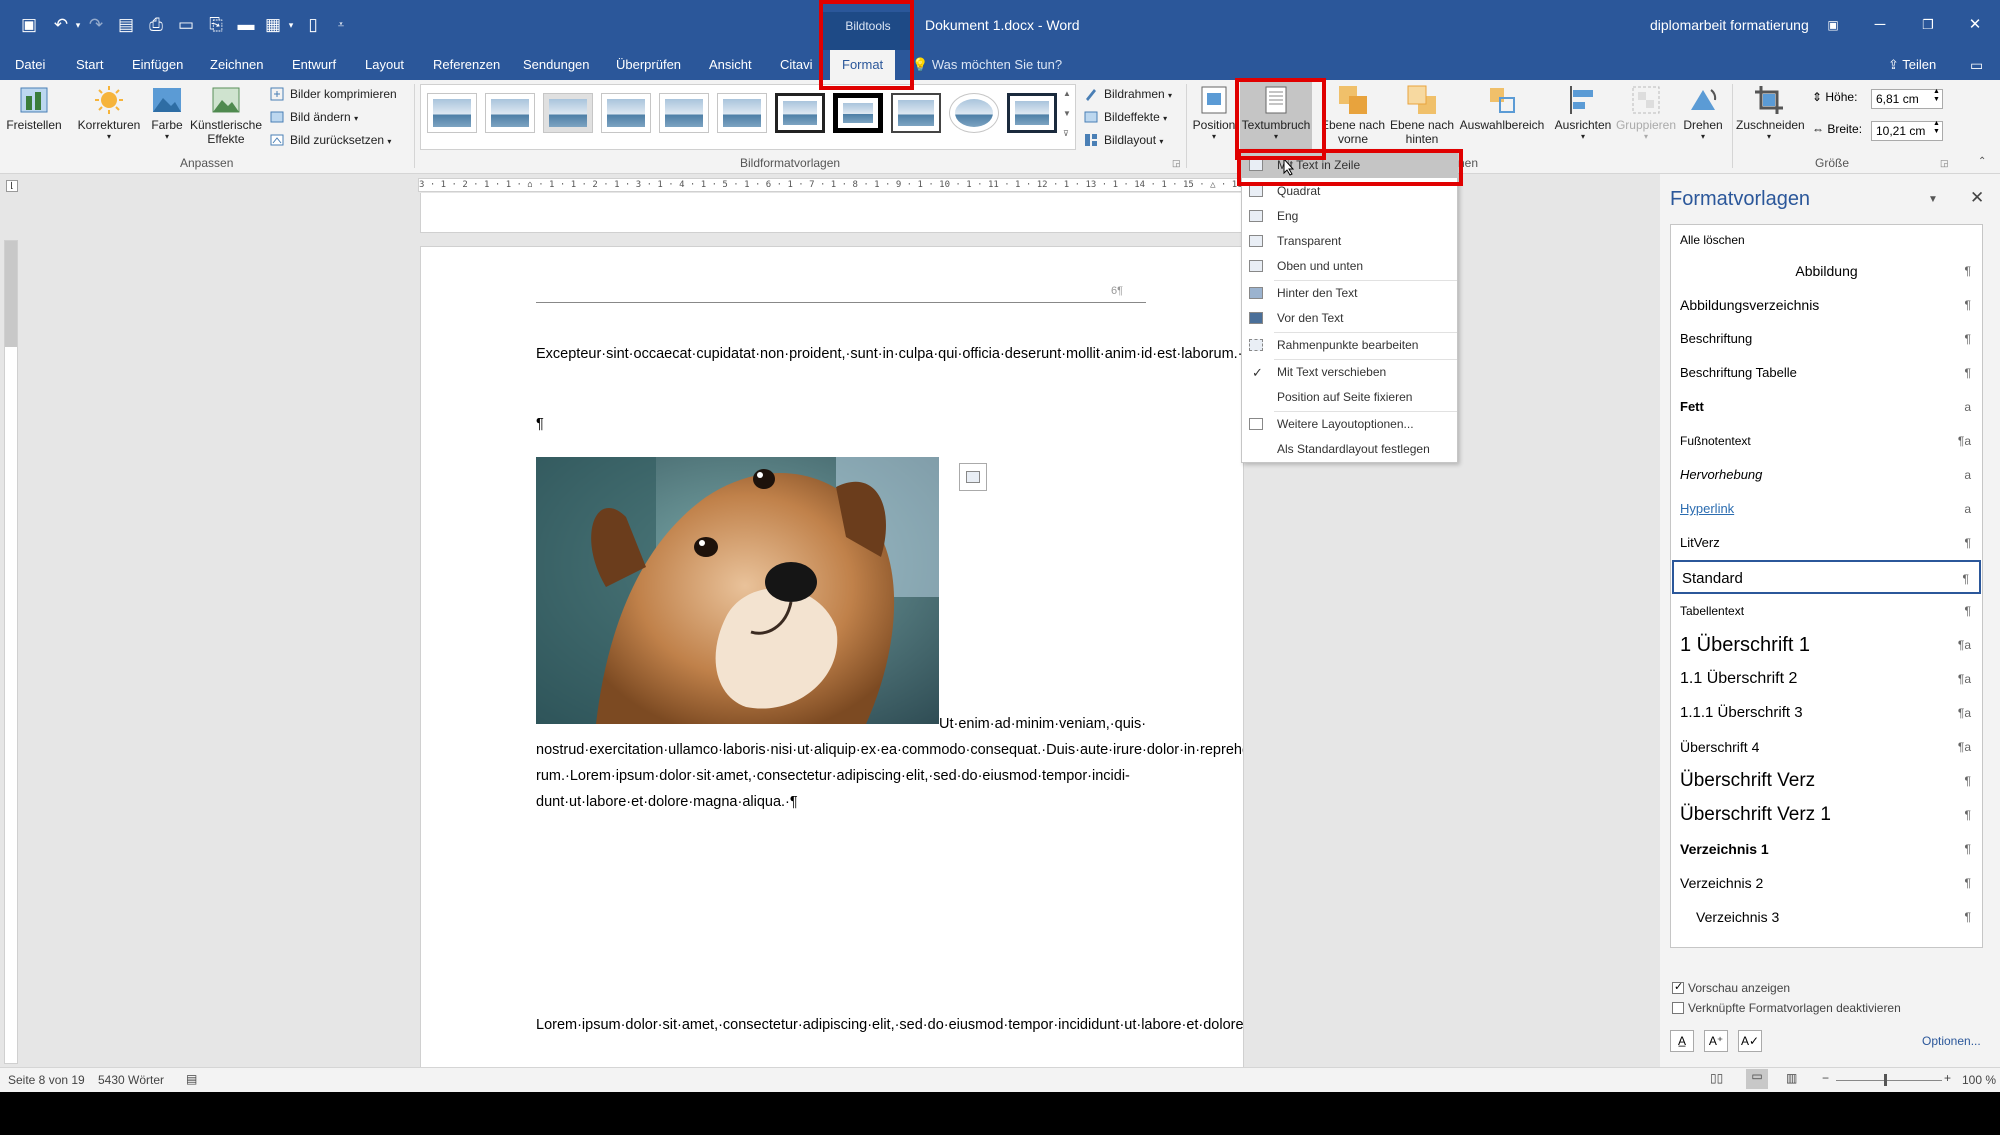 This screenshot has height=1135, width=2000. I want to click on style-verzeichnis-2: Verzeichnis 2 ¶, so click(1826, 883).